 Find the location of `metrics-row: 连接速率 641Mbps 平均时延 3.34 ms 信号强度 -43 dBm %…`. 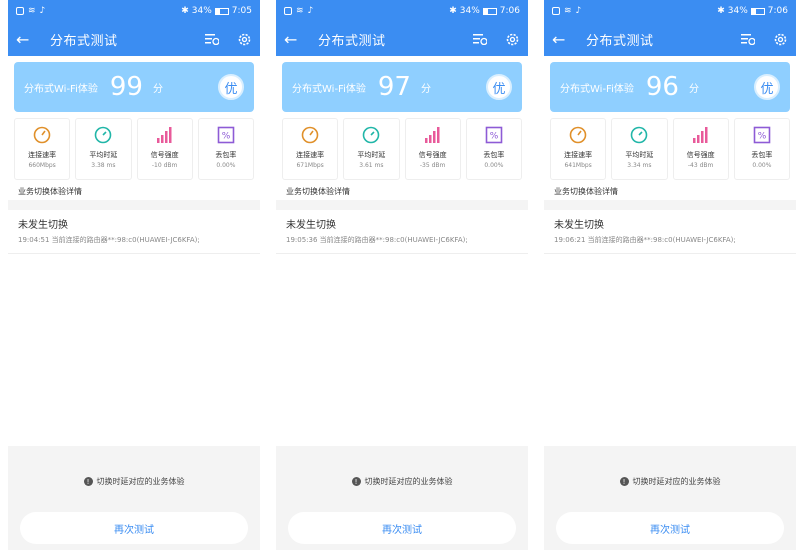

metrics-row: 连接速率 641Mbps 平均时延 3.34 ms 信号强度 -43 dBm %… is located at coordinates (670, 149).